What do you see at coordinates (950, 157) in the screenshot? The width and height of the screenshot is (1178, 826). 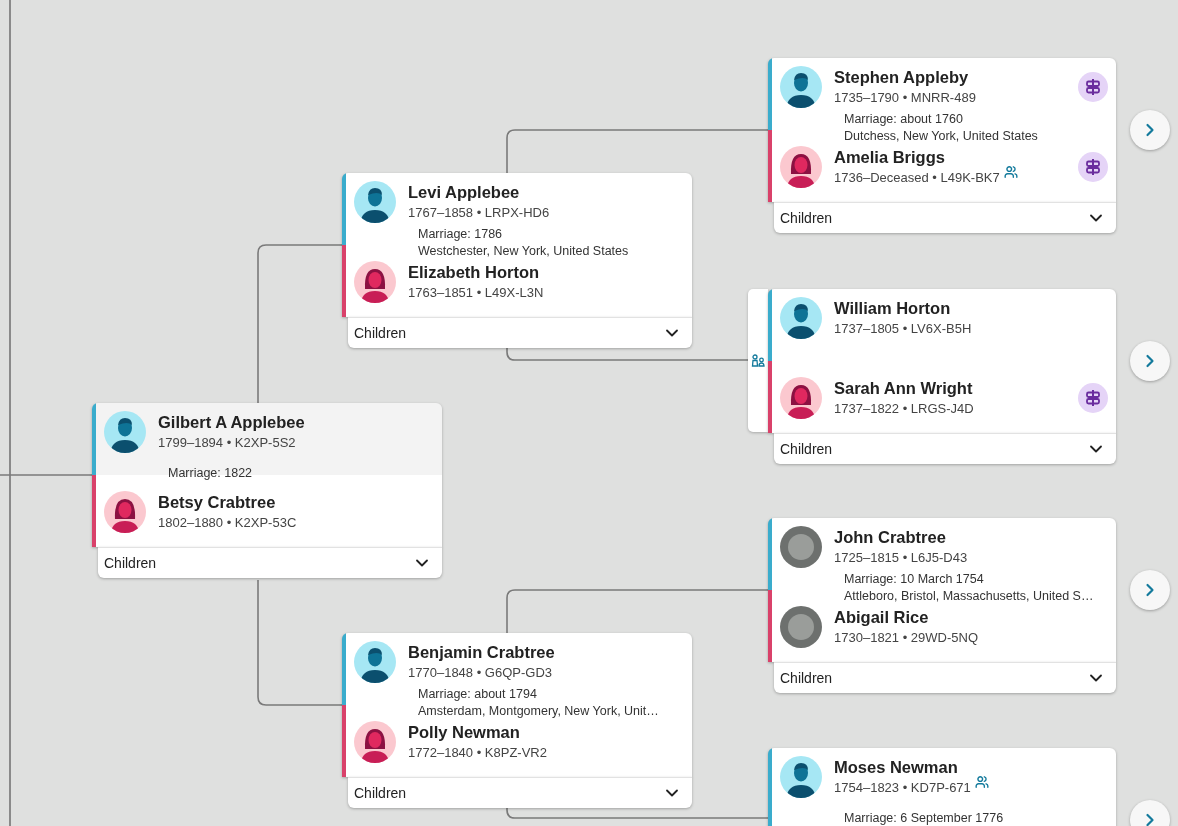 I see `person-name: Amelia Briggs` at bounding box center [950, 157].